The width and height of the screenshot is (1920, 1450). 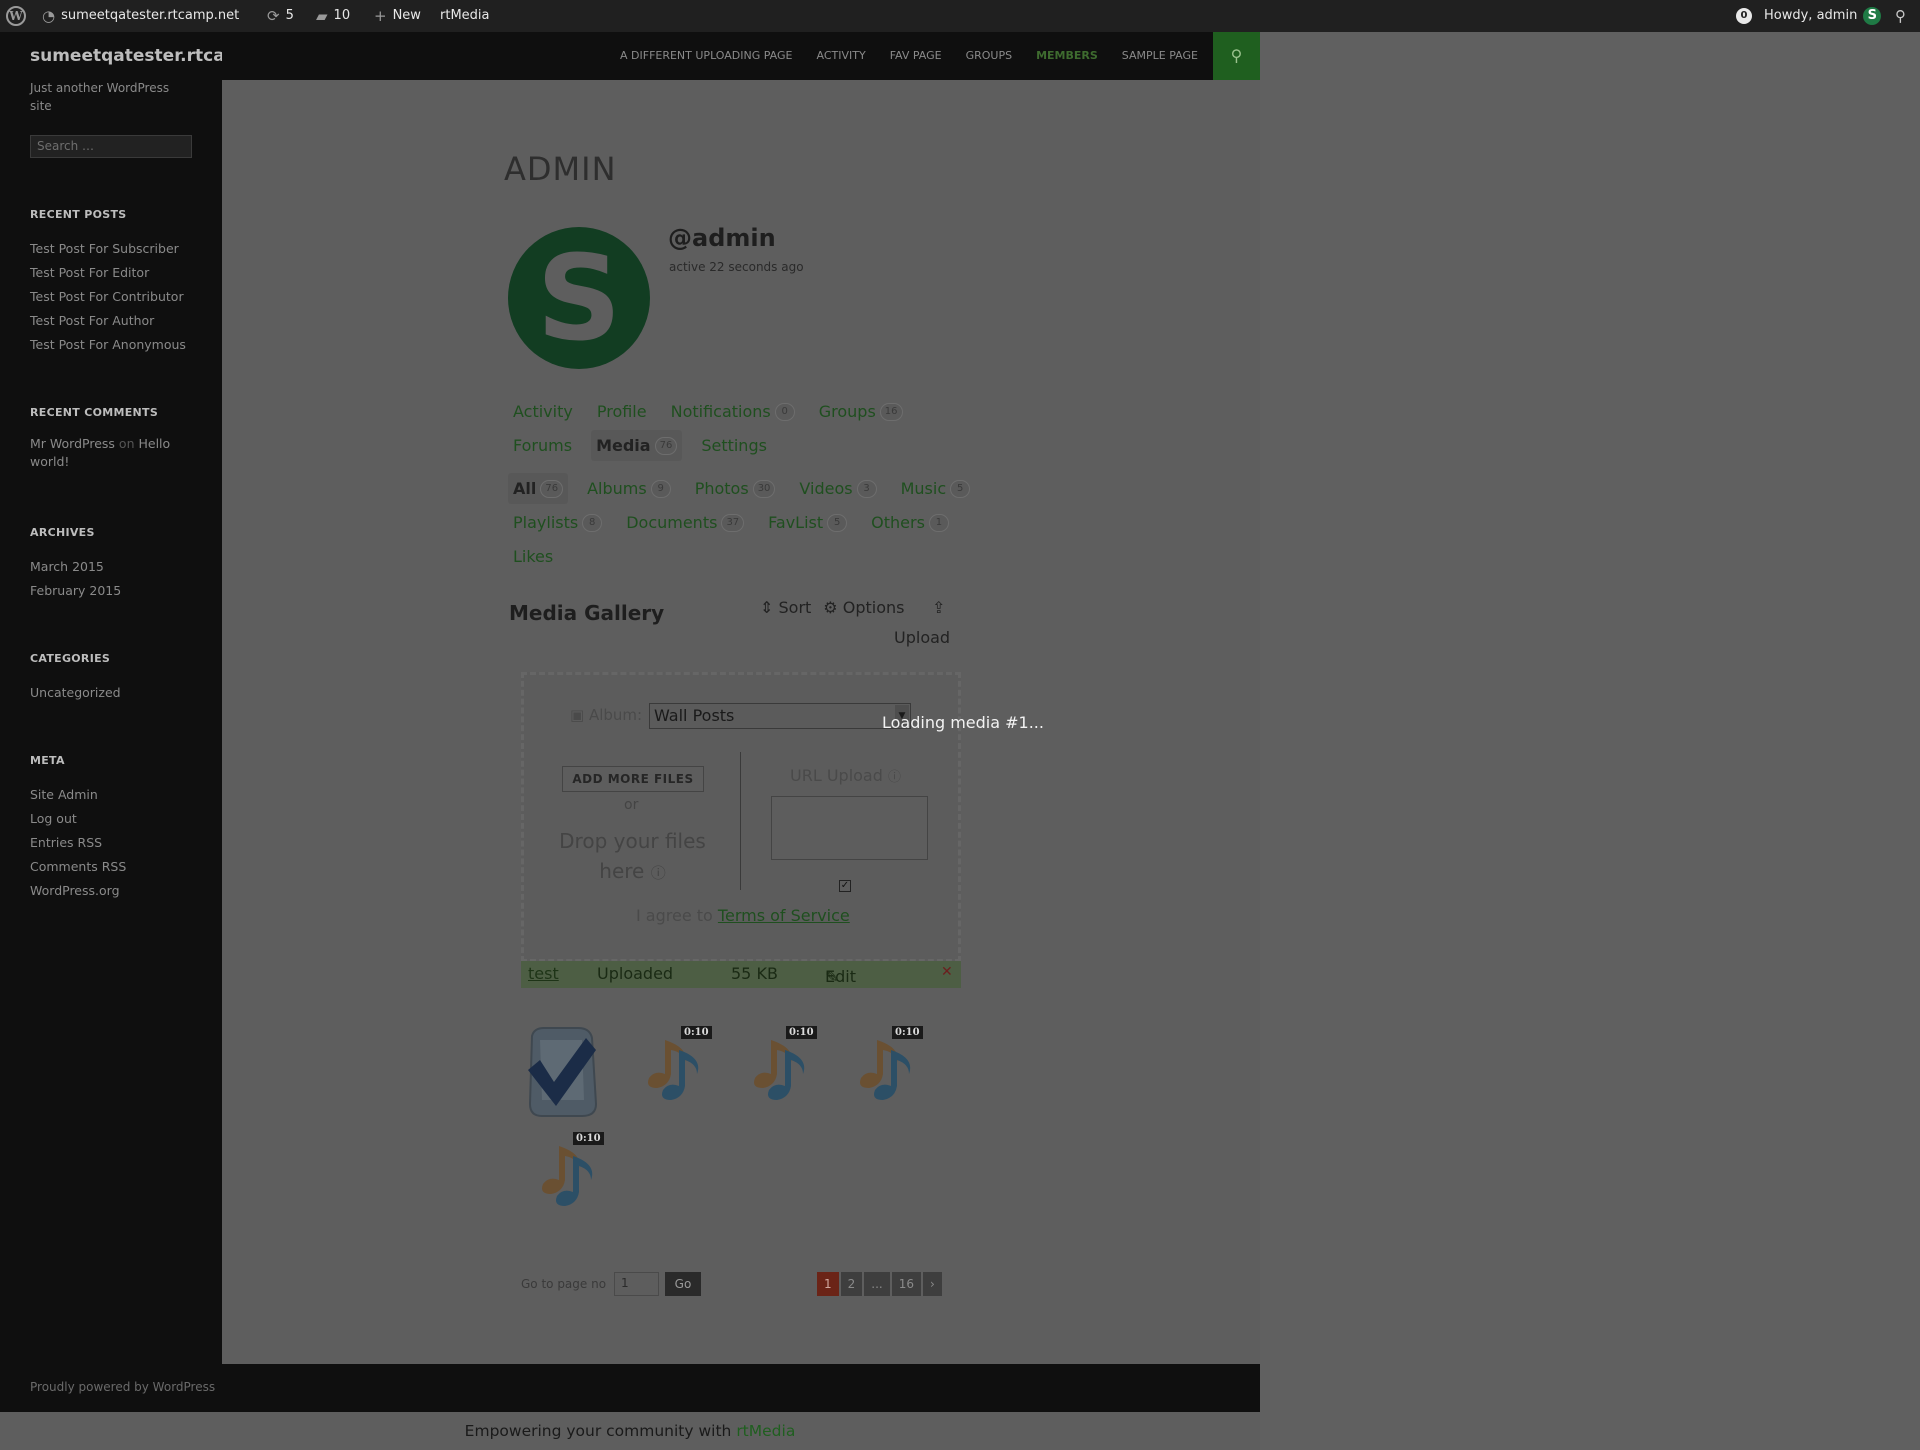 What do you see at coordinates (916, 56) in the screenshot?
I see `nav-item-fav-page: FAV PAGE` at bounding box center [916, 56].